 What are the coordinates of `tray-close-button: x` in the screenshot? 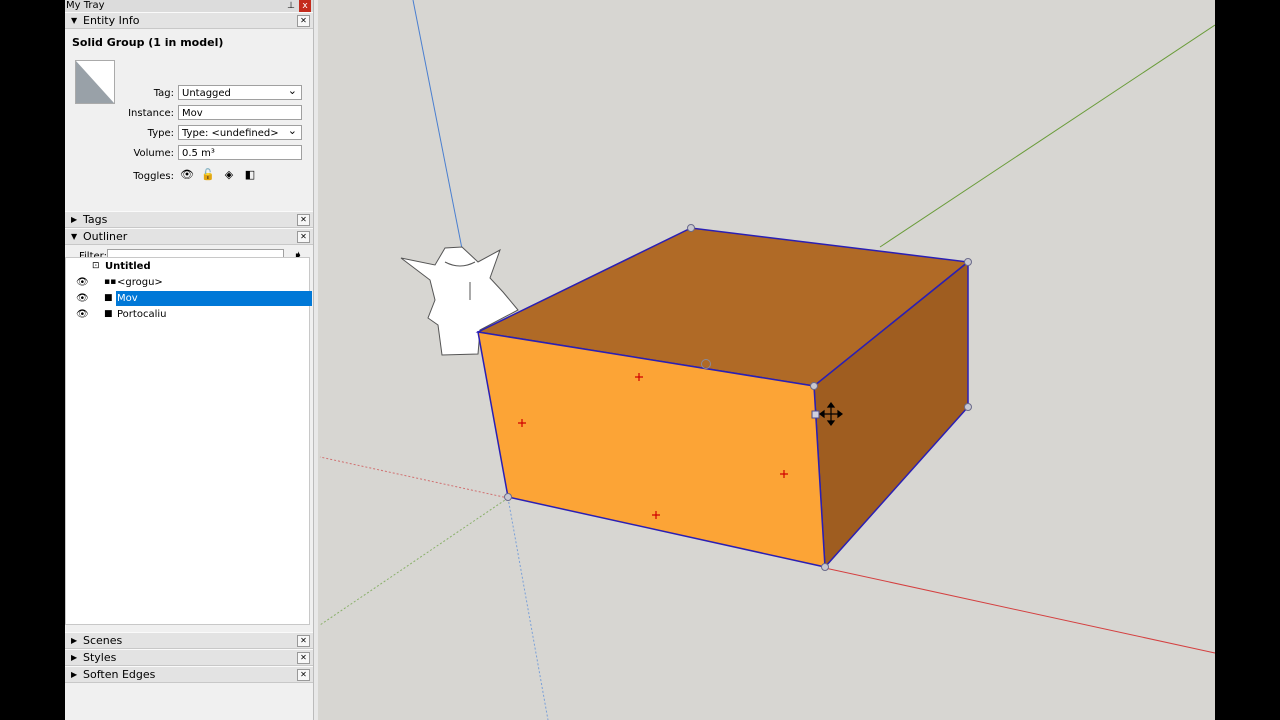 It's located at (305, 6).